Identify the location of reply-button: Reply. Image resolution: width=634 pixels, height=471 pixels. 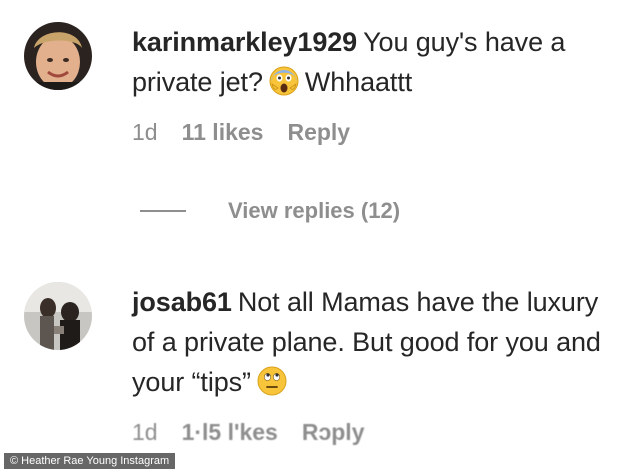
(318, 132).